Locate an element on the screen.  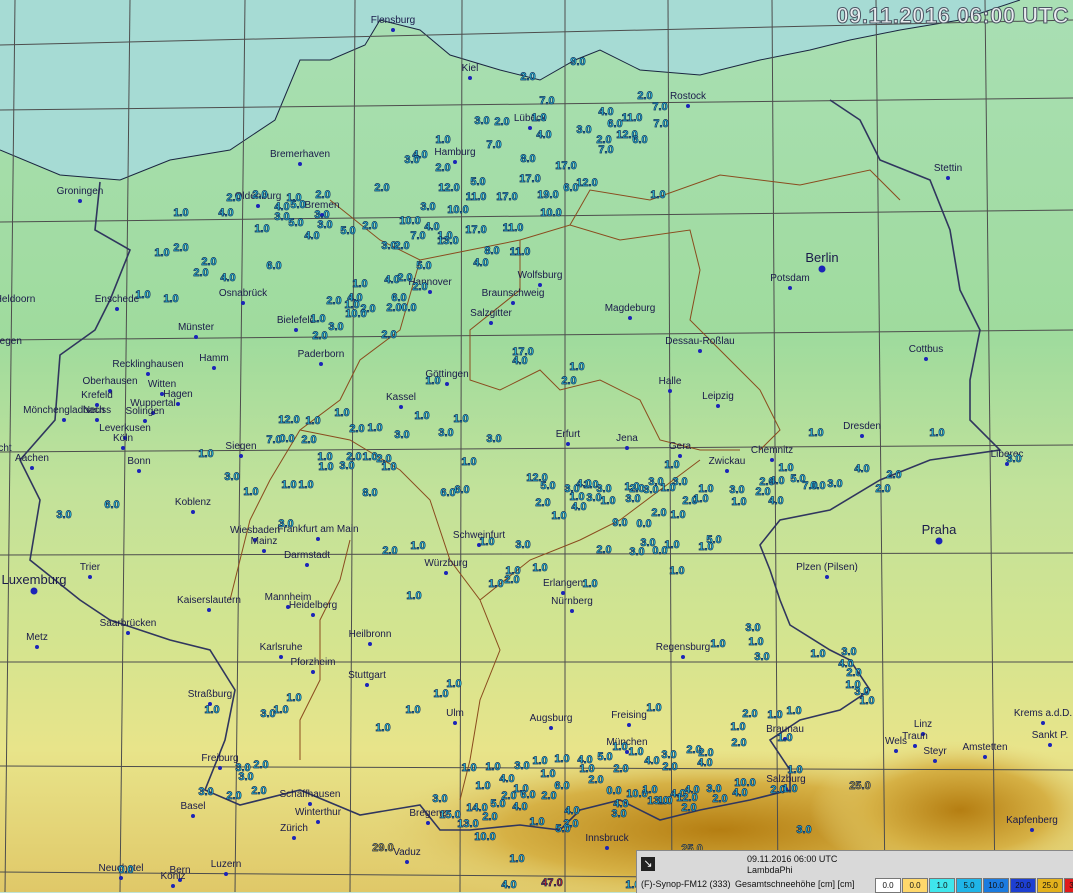
city-label: Luzern is located at coordinates (226, 864).